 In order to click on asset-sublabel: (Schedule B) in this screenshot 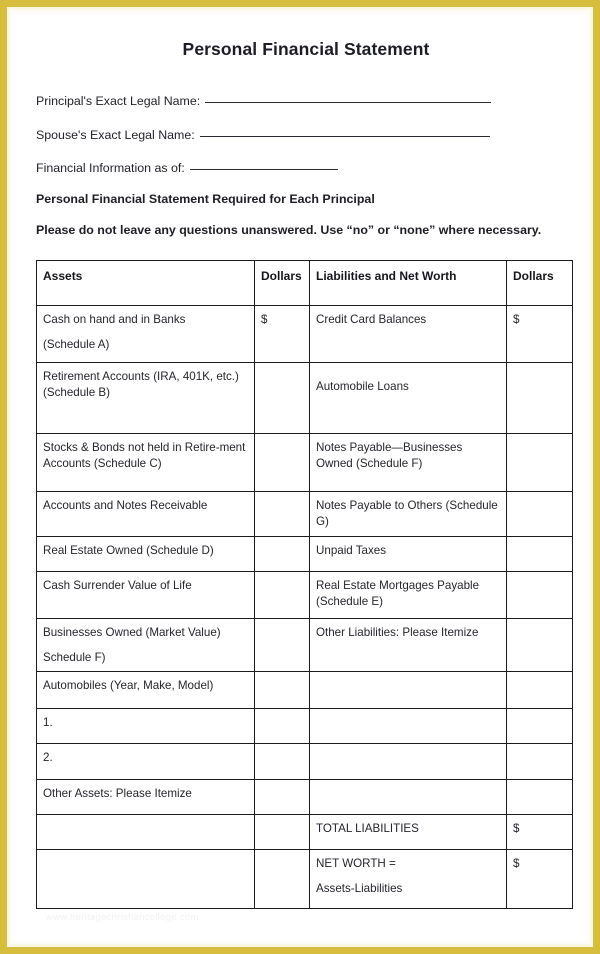, I will do `click(77, 393)`.